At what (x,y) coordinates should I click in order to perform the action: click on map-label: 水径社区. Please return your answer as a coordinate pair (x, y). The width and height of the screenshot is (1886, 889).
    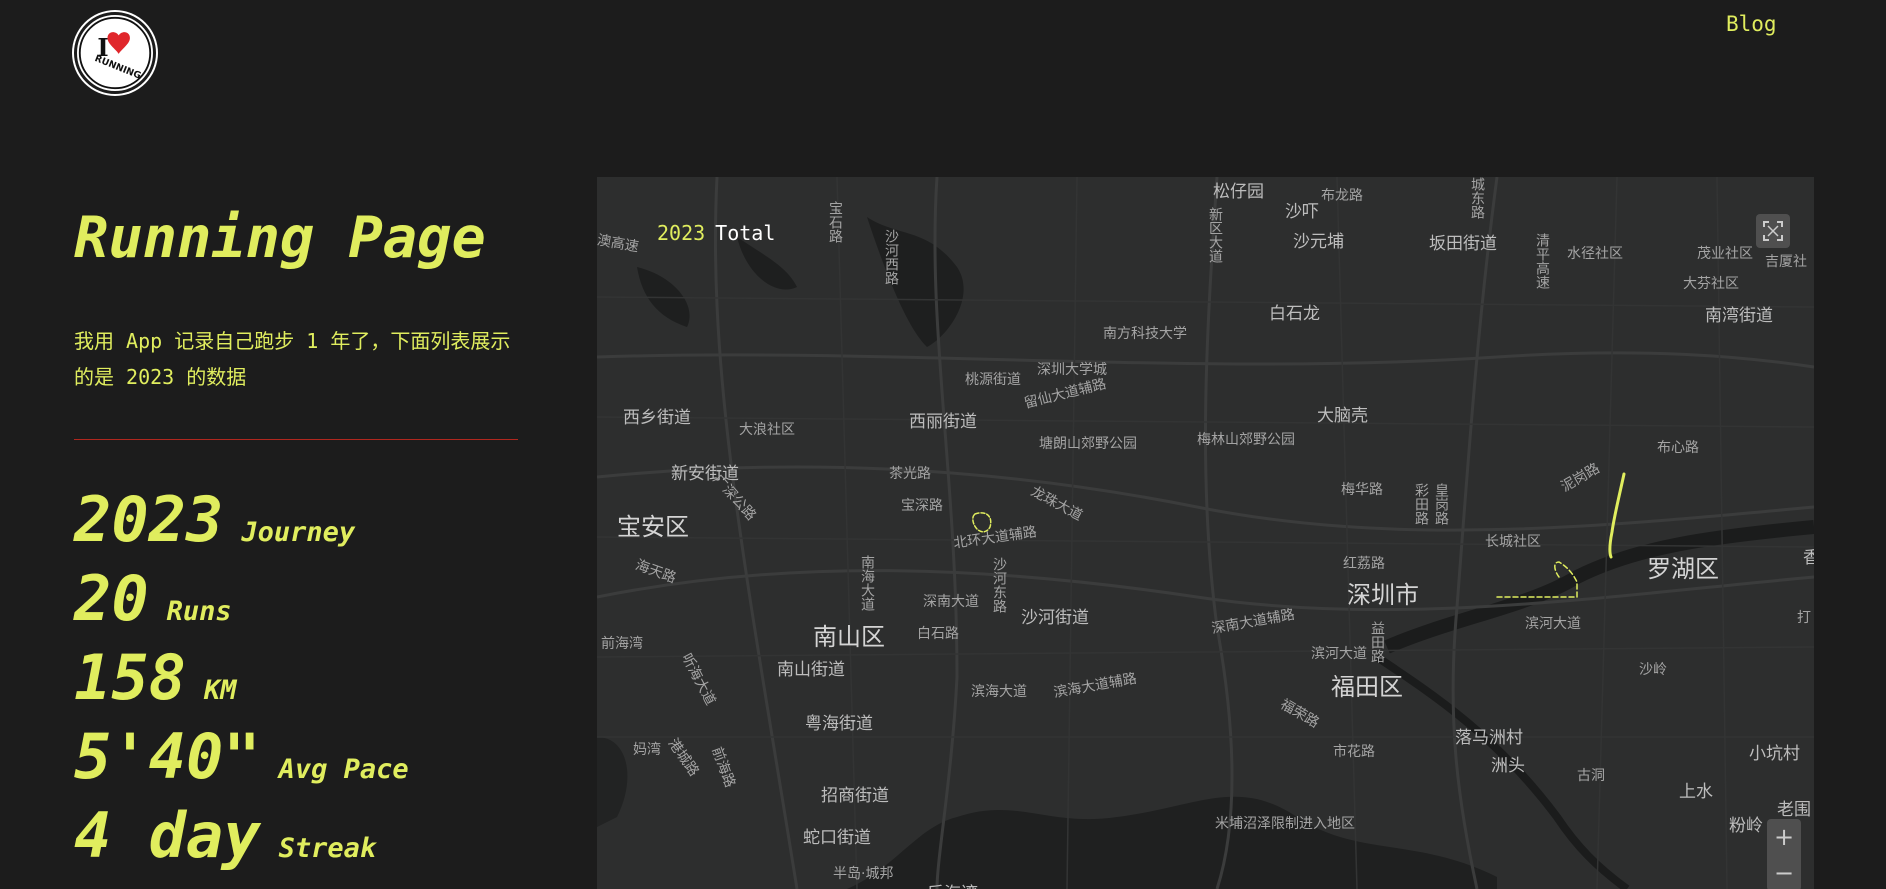
    Looking at the image, I should click on (1595, 254).